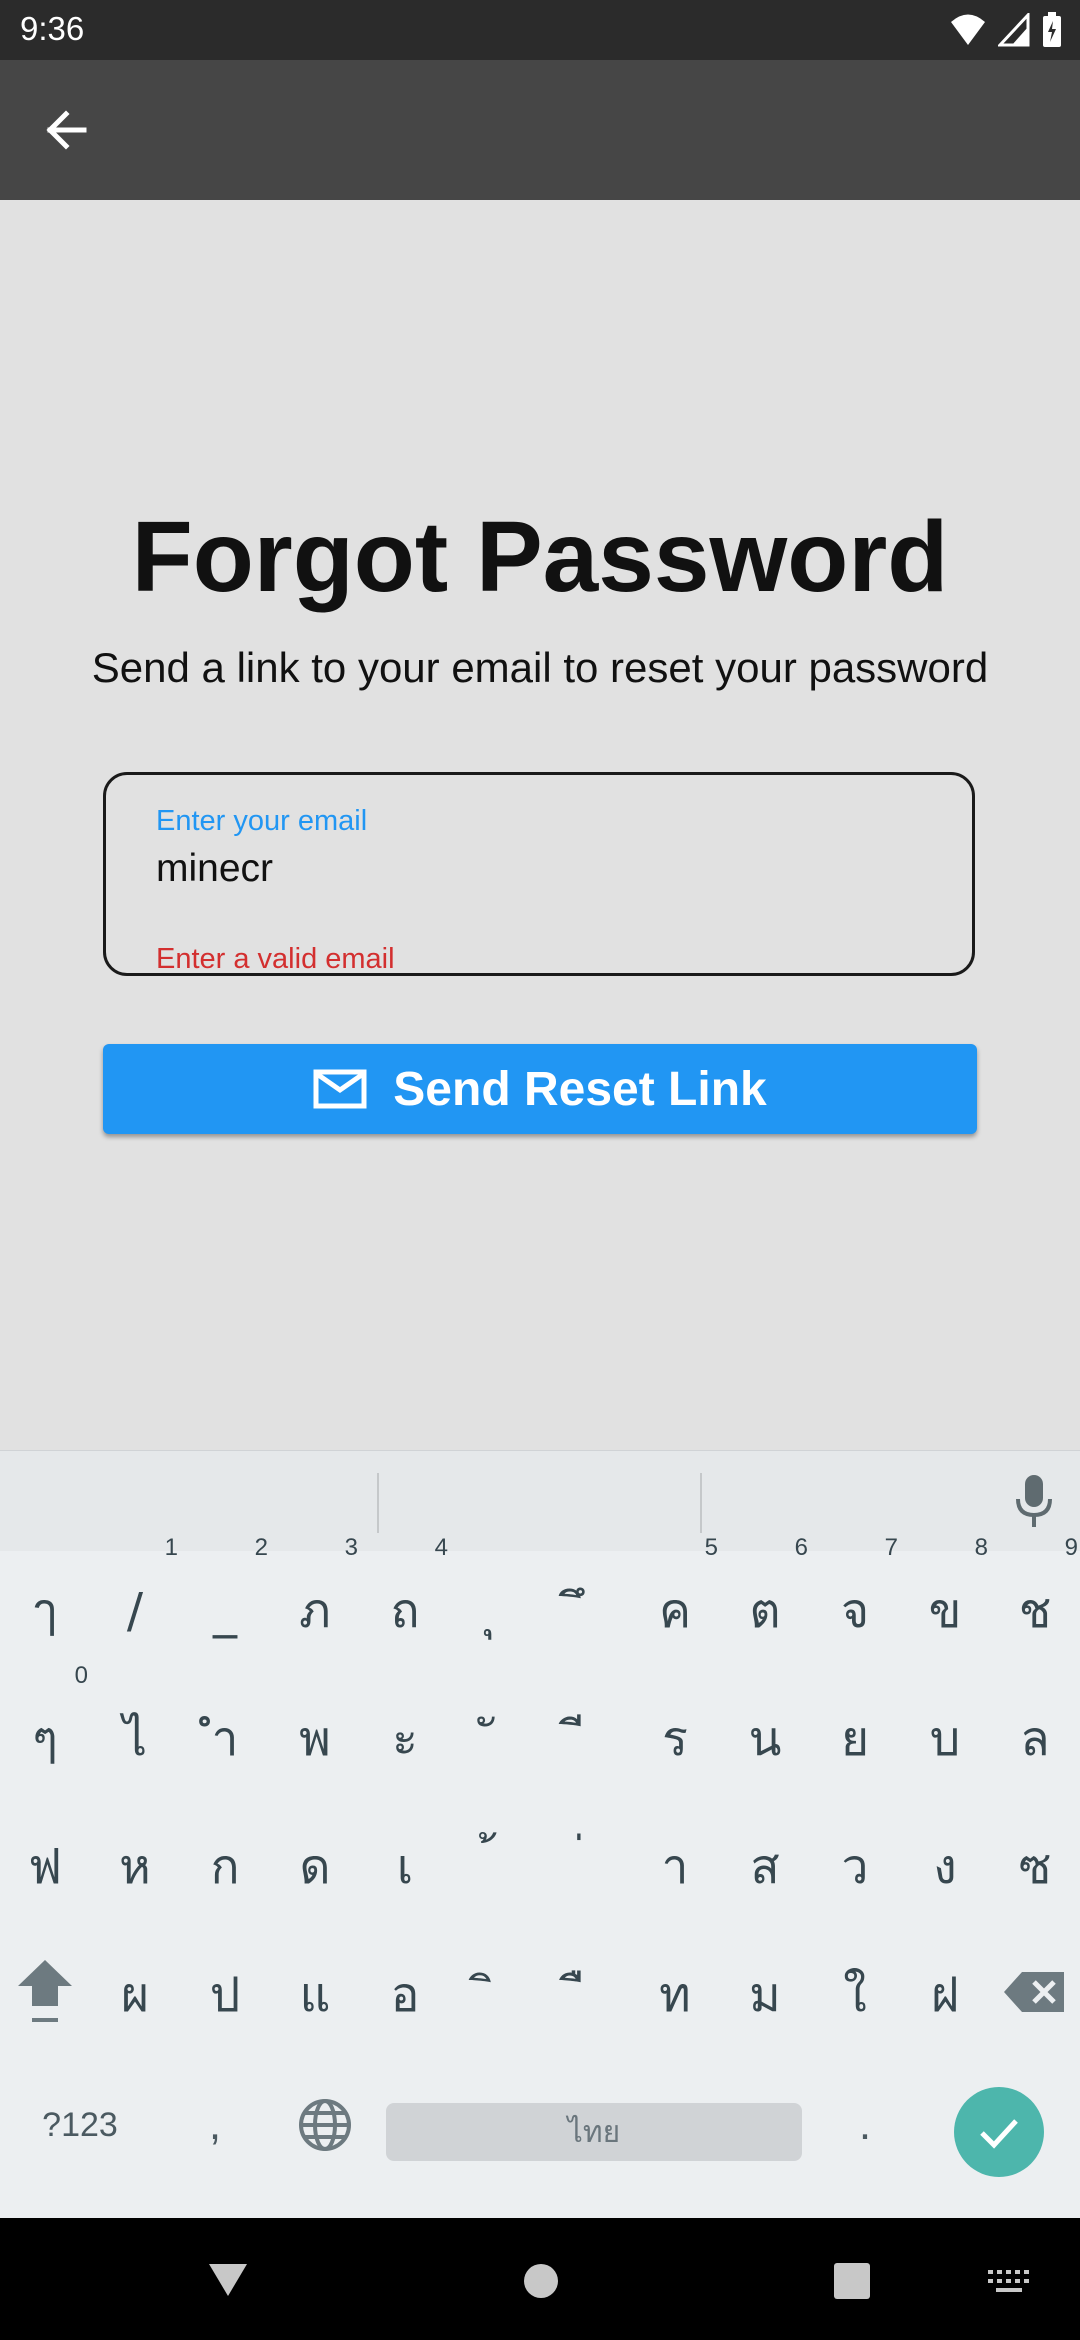  I want to click on keyboard-key: ำ, so click(225, 1739).